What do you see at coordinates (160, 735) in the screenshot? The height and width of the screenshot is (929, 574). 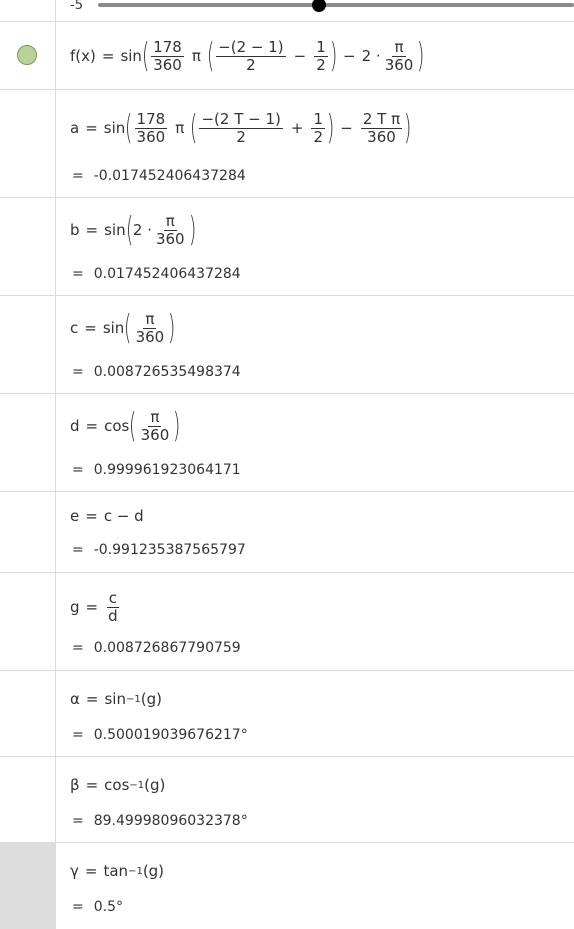 I see `value-alpha: = 0.500019039676217°` at bounding box center [160, 735].